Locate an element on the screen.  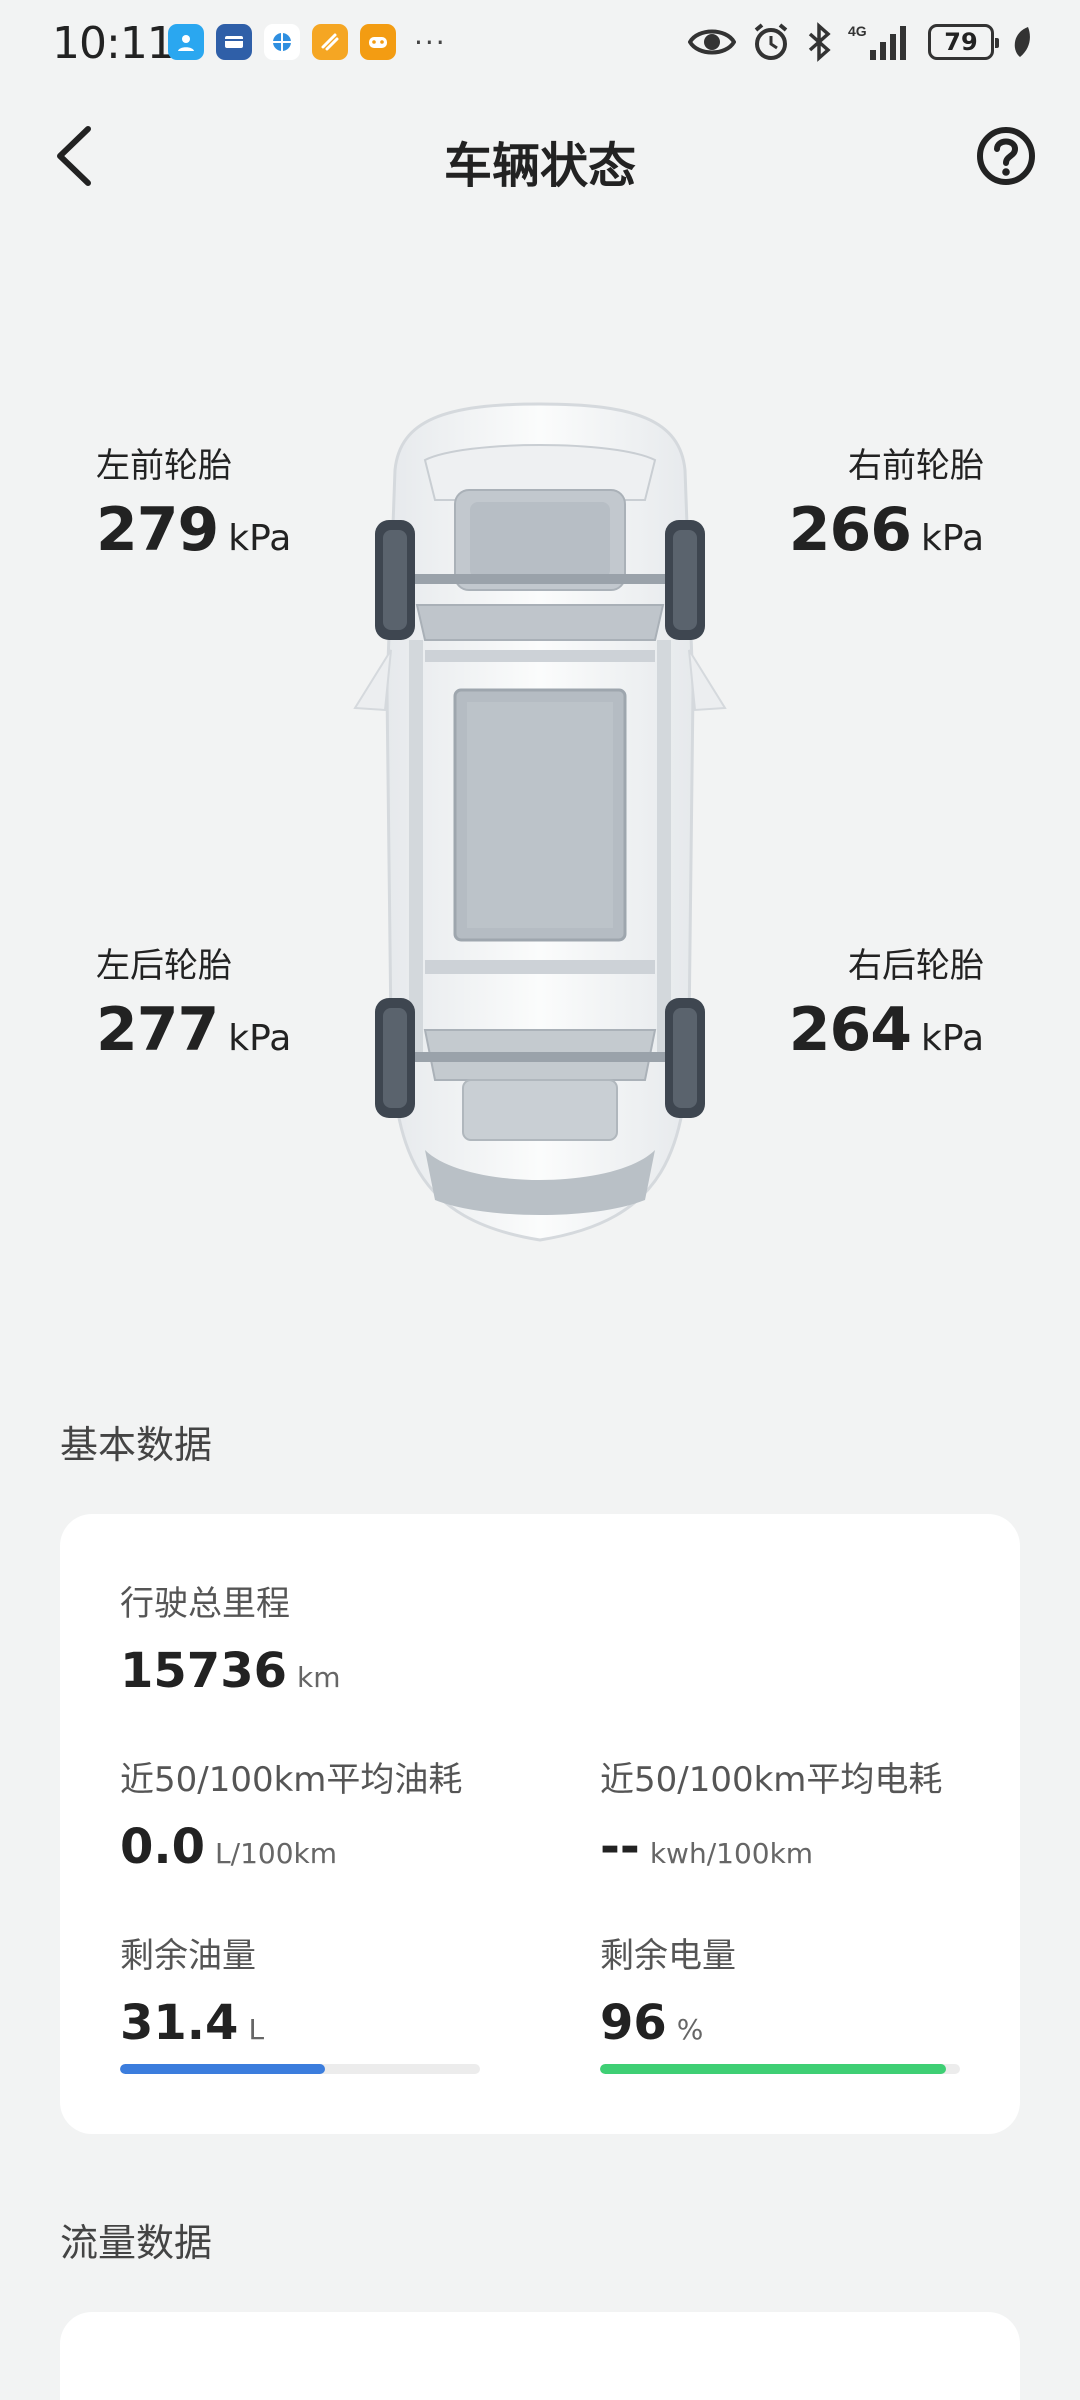
tire-rear-left: 左后轮胎 277 kPa is located at coordinates (193, 1001).